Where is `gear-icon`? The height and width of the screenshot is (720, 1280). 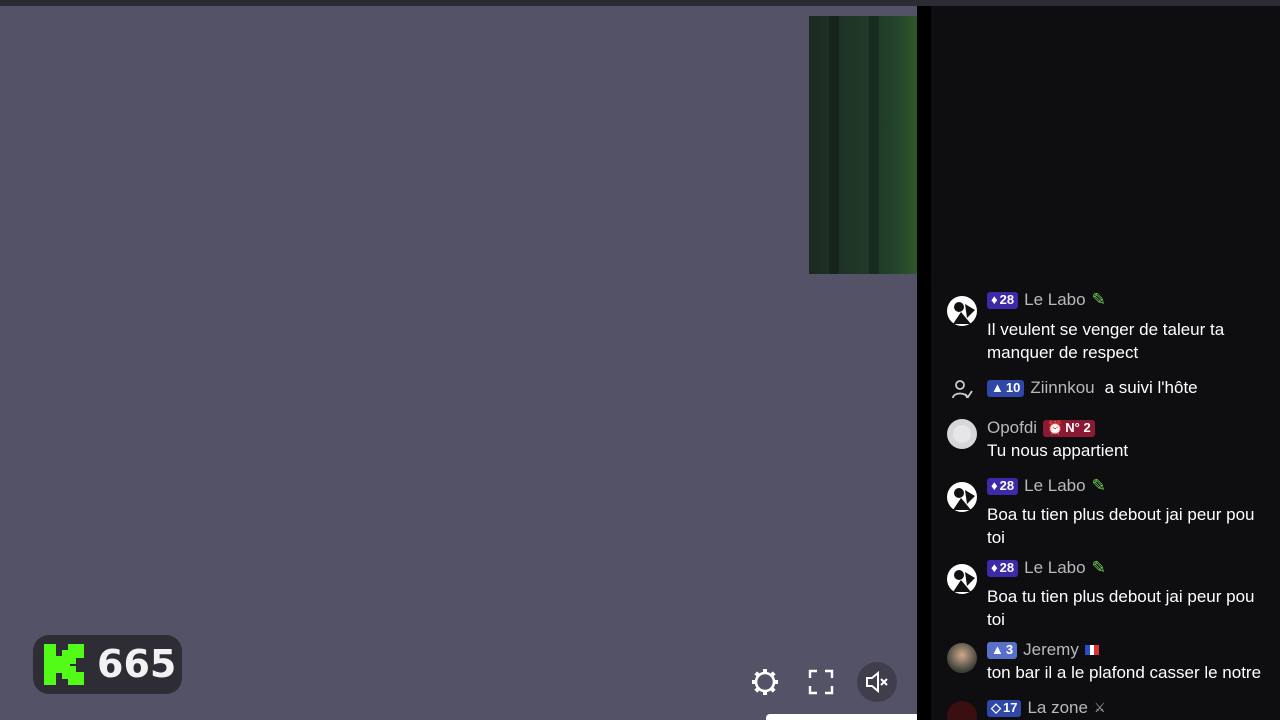
gear-icon is located at coordinates (765, 682).